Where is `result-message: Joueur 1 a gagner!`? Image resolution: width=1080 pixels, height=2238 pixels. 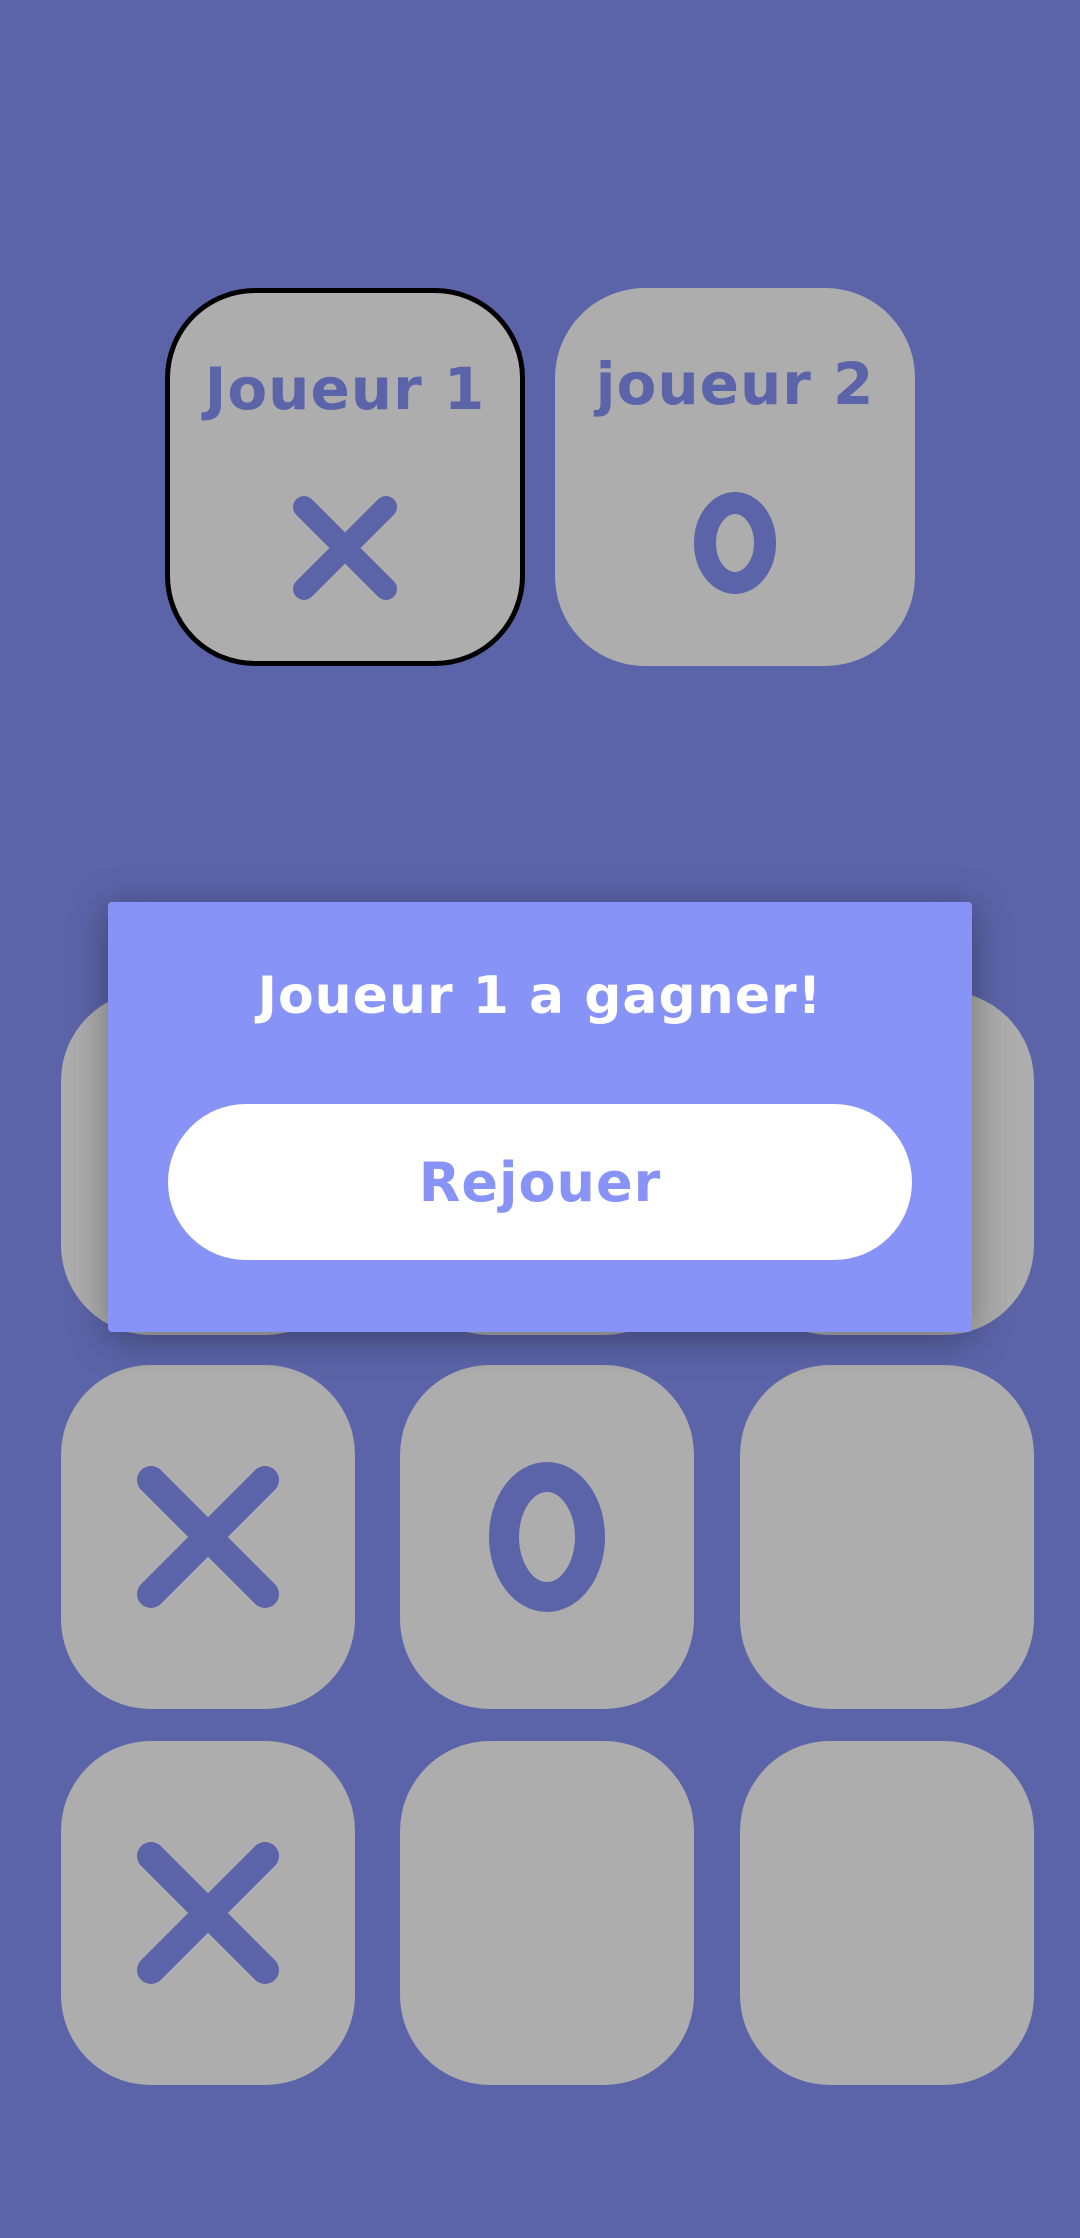 result-message: Joueur 1 a gagner! is located at coordinates (540, 996).